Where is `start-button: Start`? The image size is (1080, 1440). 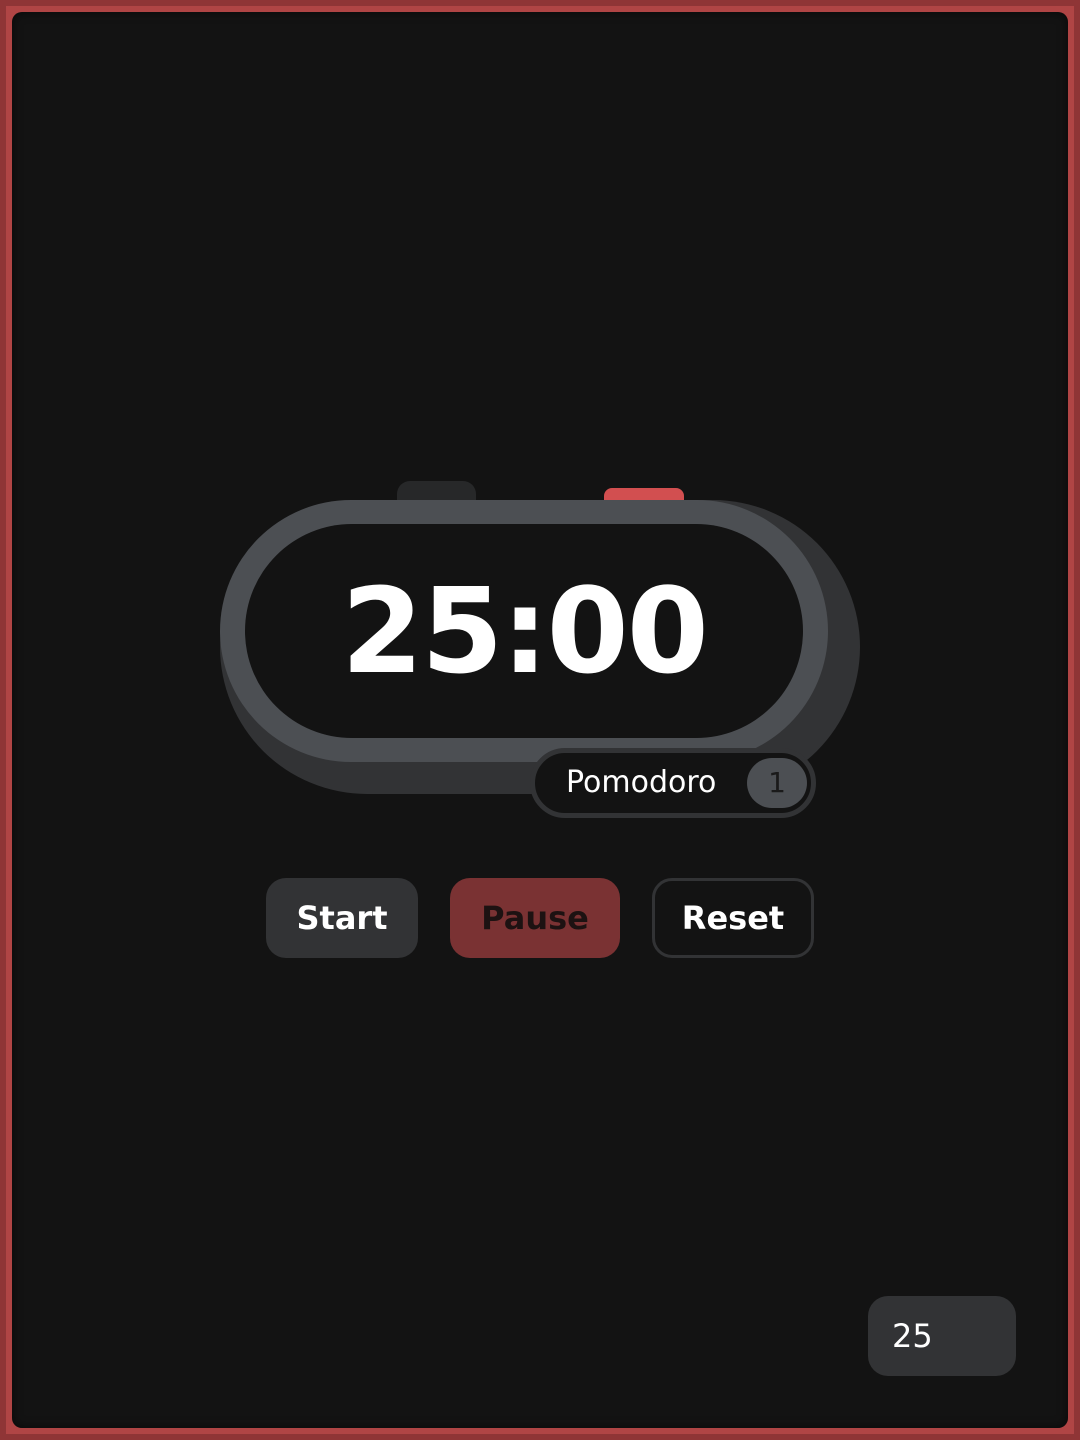
start-button: Start is located at coordinates (342, 918).